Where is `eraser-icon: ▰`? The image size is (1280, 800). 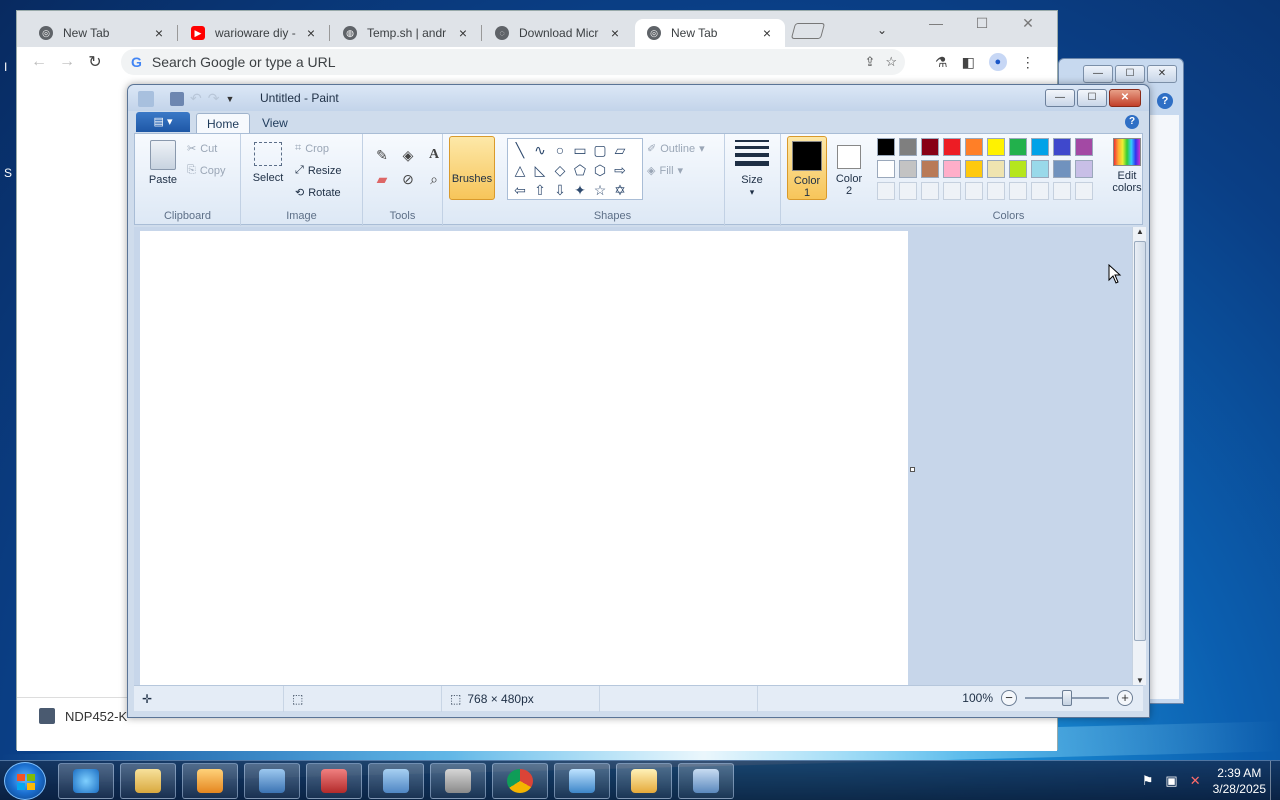
eraser-icon: ▰ is located at coordinates (382, 178).